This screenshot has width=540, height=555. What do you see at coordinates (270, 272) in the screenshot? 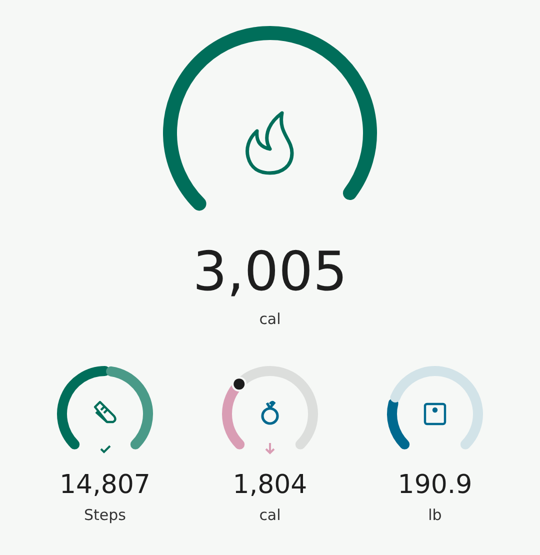
I see `calories-value: 3,005` at bounding box center [270, 272].